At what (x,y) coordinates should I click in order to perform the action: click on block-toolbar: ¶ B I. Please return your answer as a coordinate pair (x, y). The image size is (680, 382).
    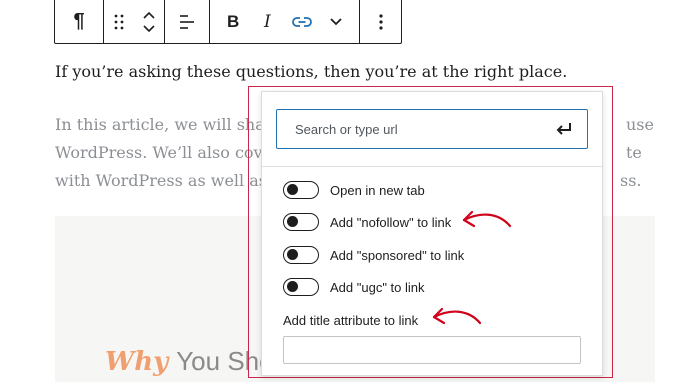
    Looking at the image, I should click on (228, 22).